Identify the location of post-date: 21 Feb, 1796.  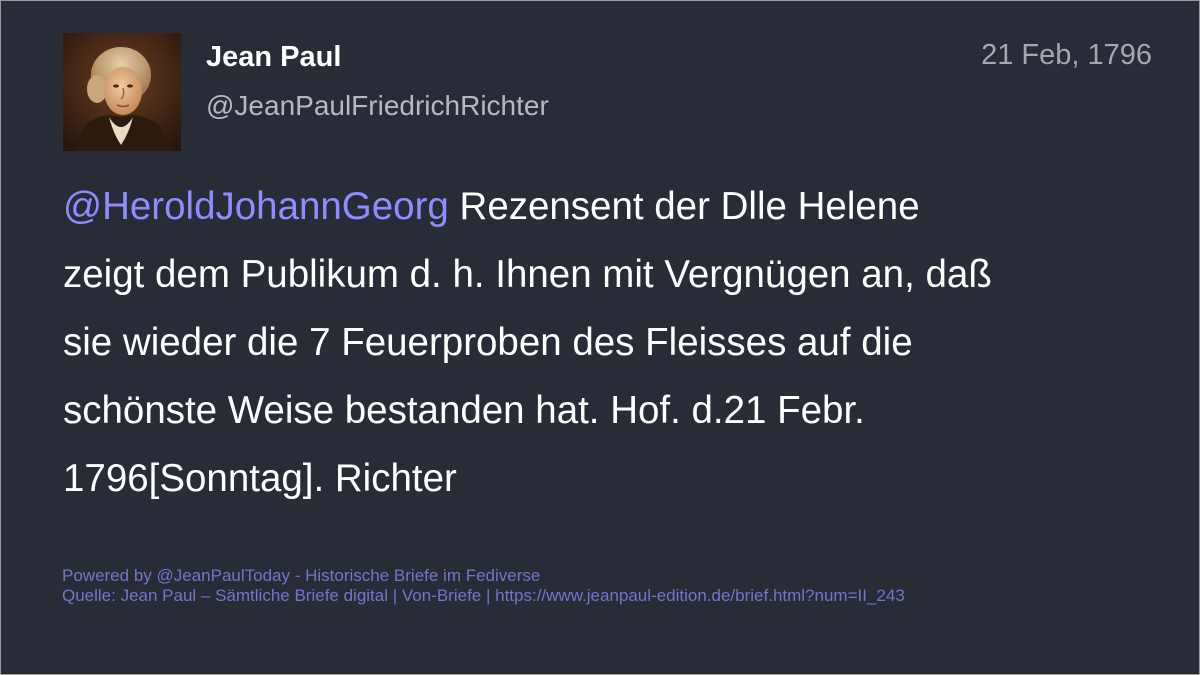
(1066, 55).